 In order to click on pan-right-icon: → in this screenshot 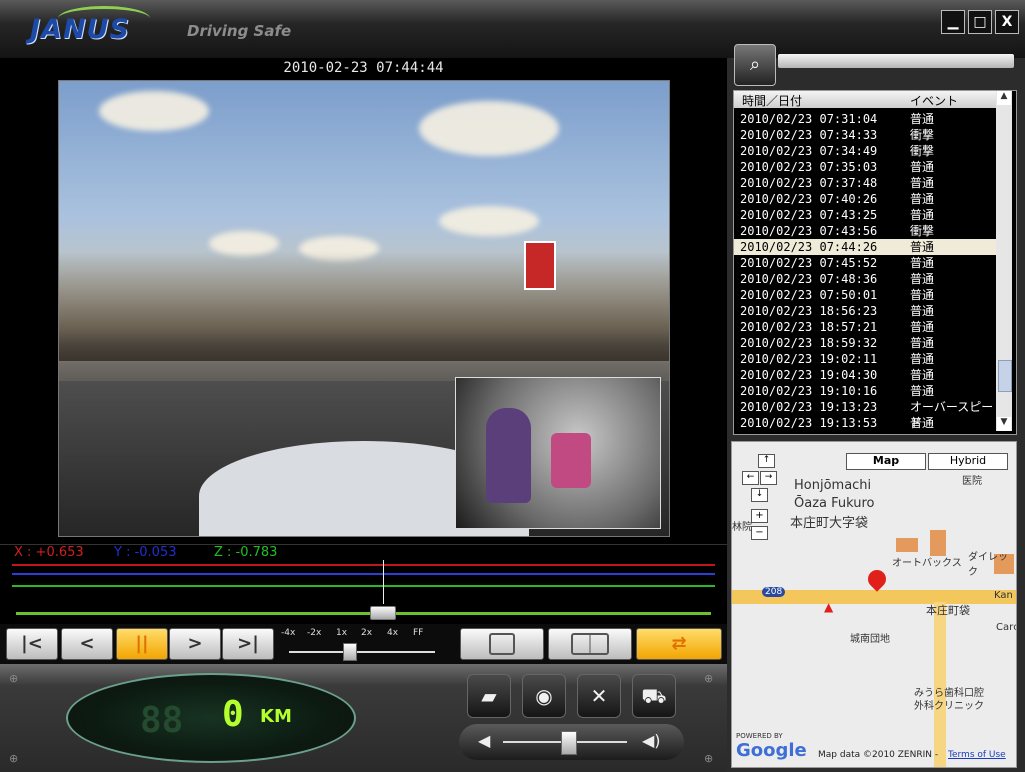, I will do `click(768, 478)`.